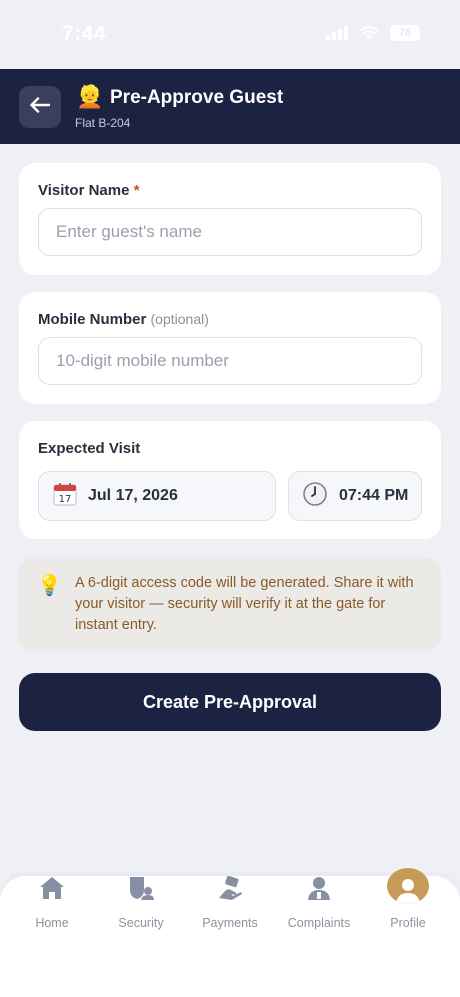  I want to click on expected-visit-card: Expected Visit 17 Jul 17, 2026 07:44 PM, so click(230, 480).